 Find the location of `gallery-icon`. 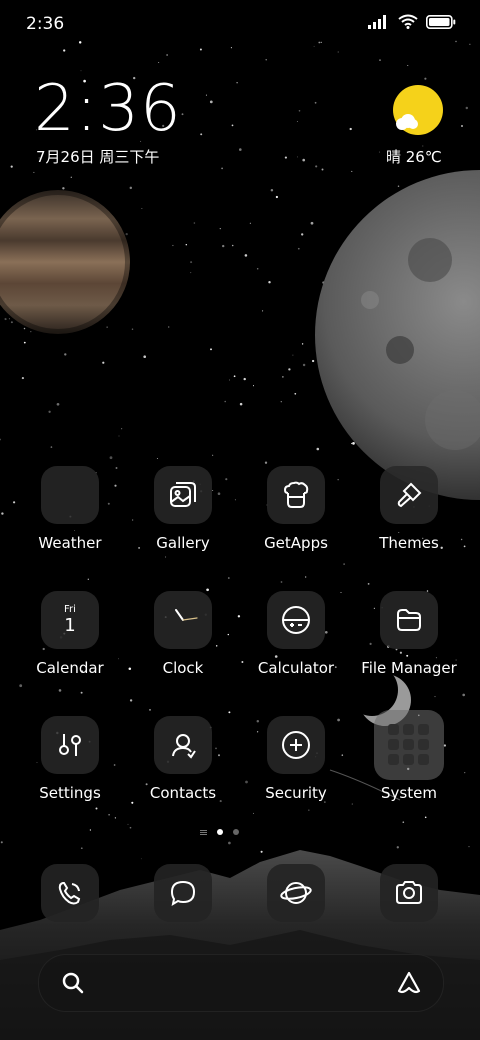

gallery-icon is located at coordinates (183, 495).